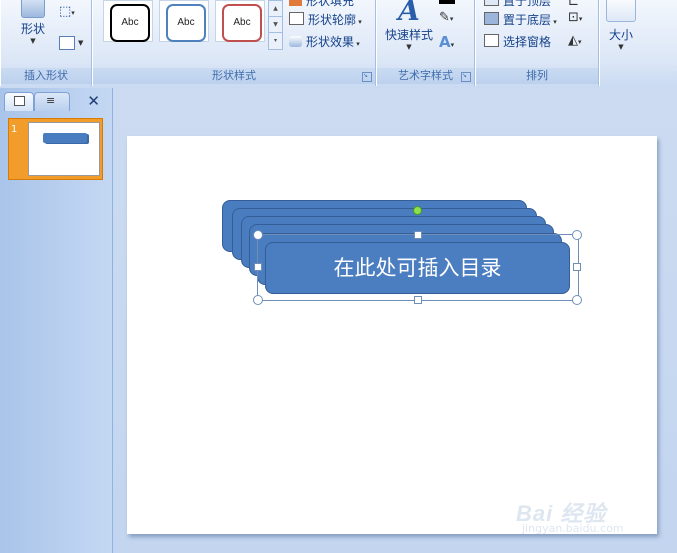 The height and width of the screenshot is (553, 677). Describe the element at coordinates (64, 149) in the screenshot. I see `thumbnail-slide` at that location.